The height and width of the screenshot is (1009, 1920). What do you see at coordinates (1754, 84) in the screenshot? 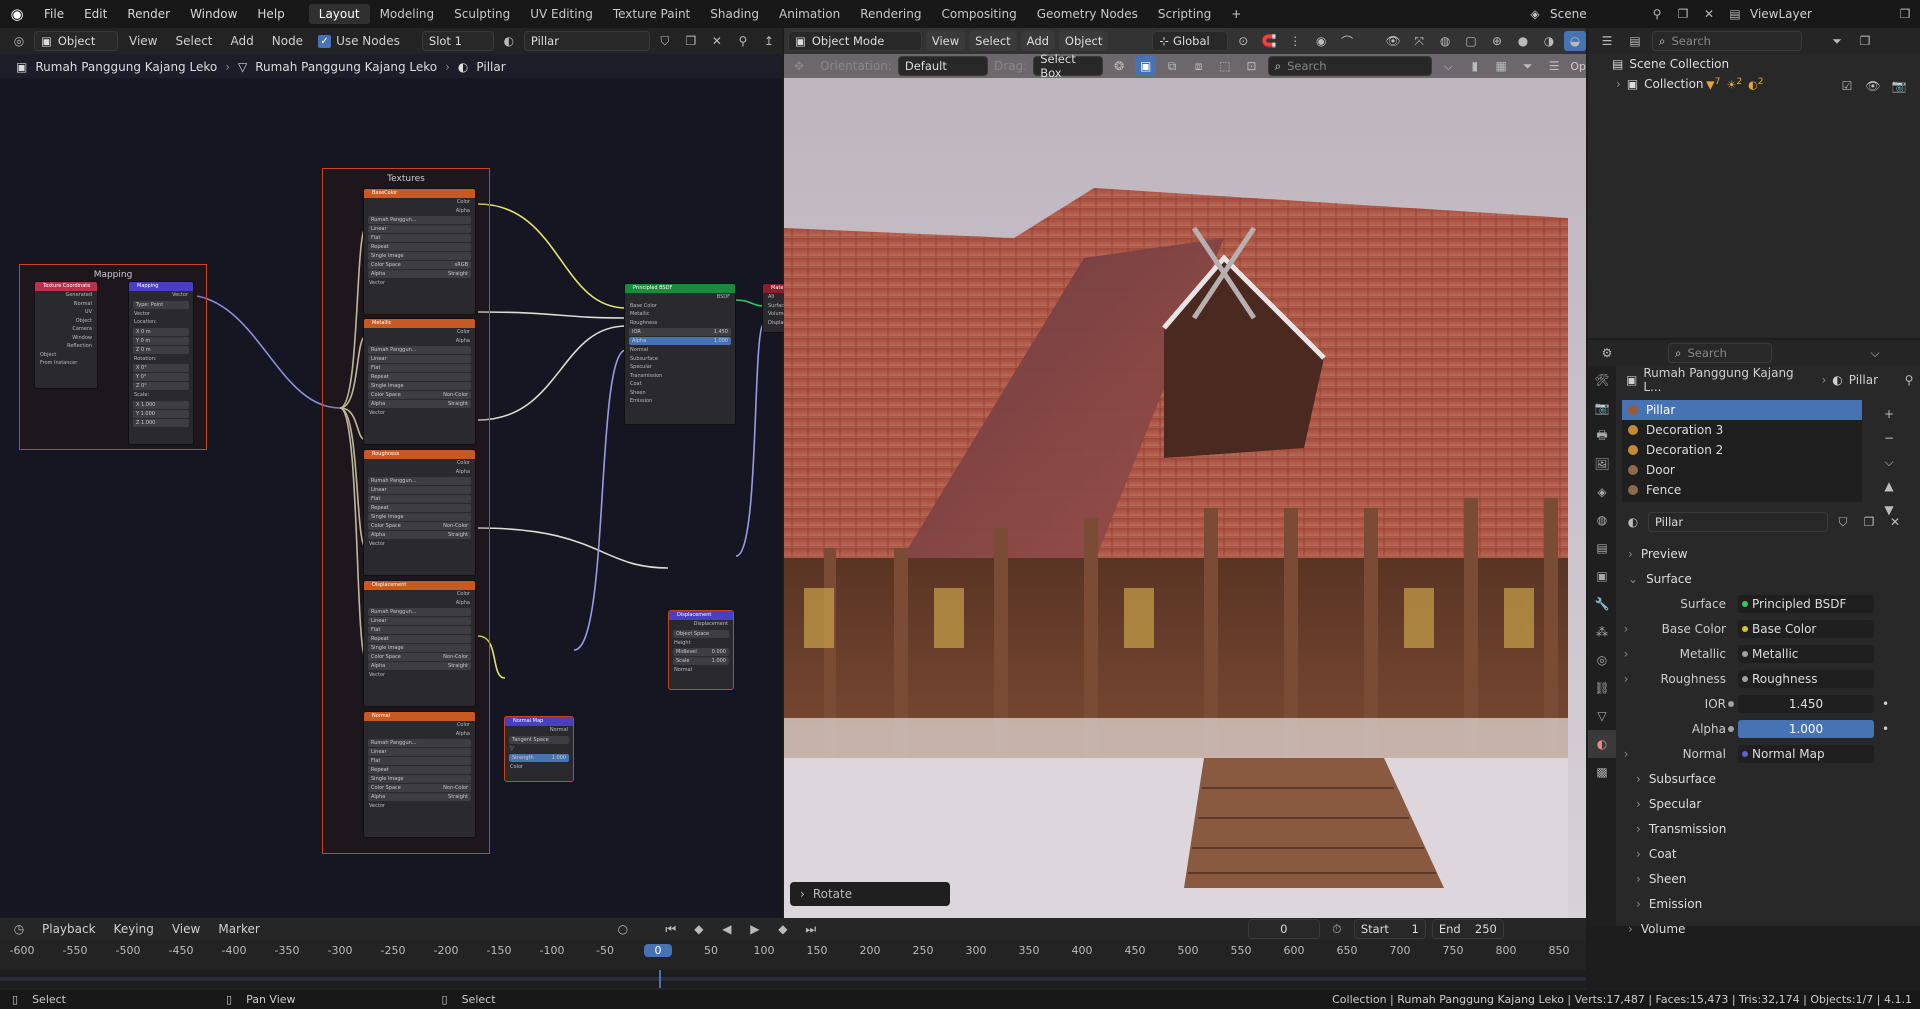
I see `collection-row: › ▣ Collection ▼7 ☀2 ◐2 ☑ 👁 📷` at bounding box center [1754, 84].